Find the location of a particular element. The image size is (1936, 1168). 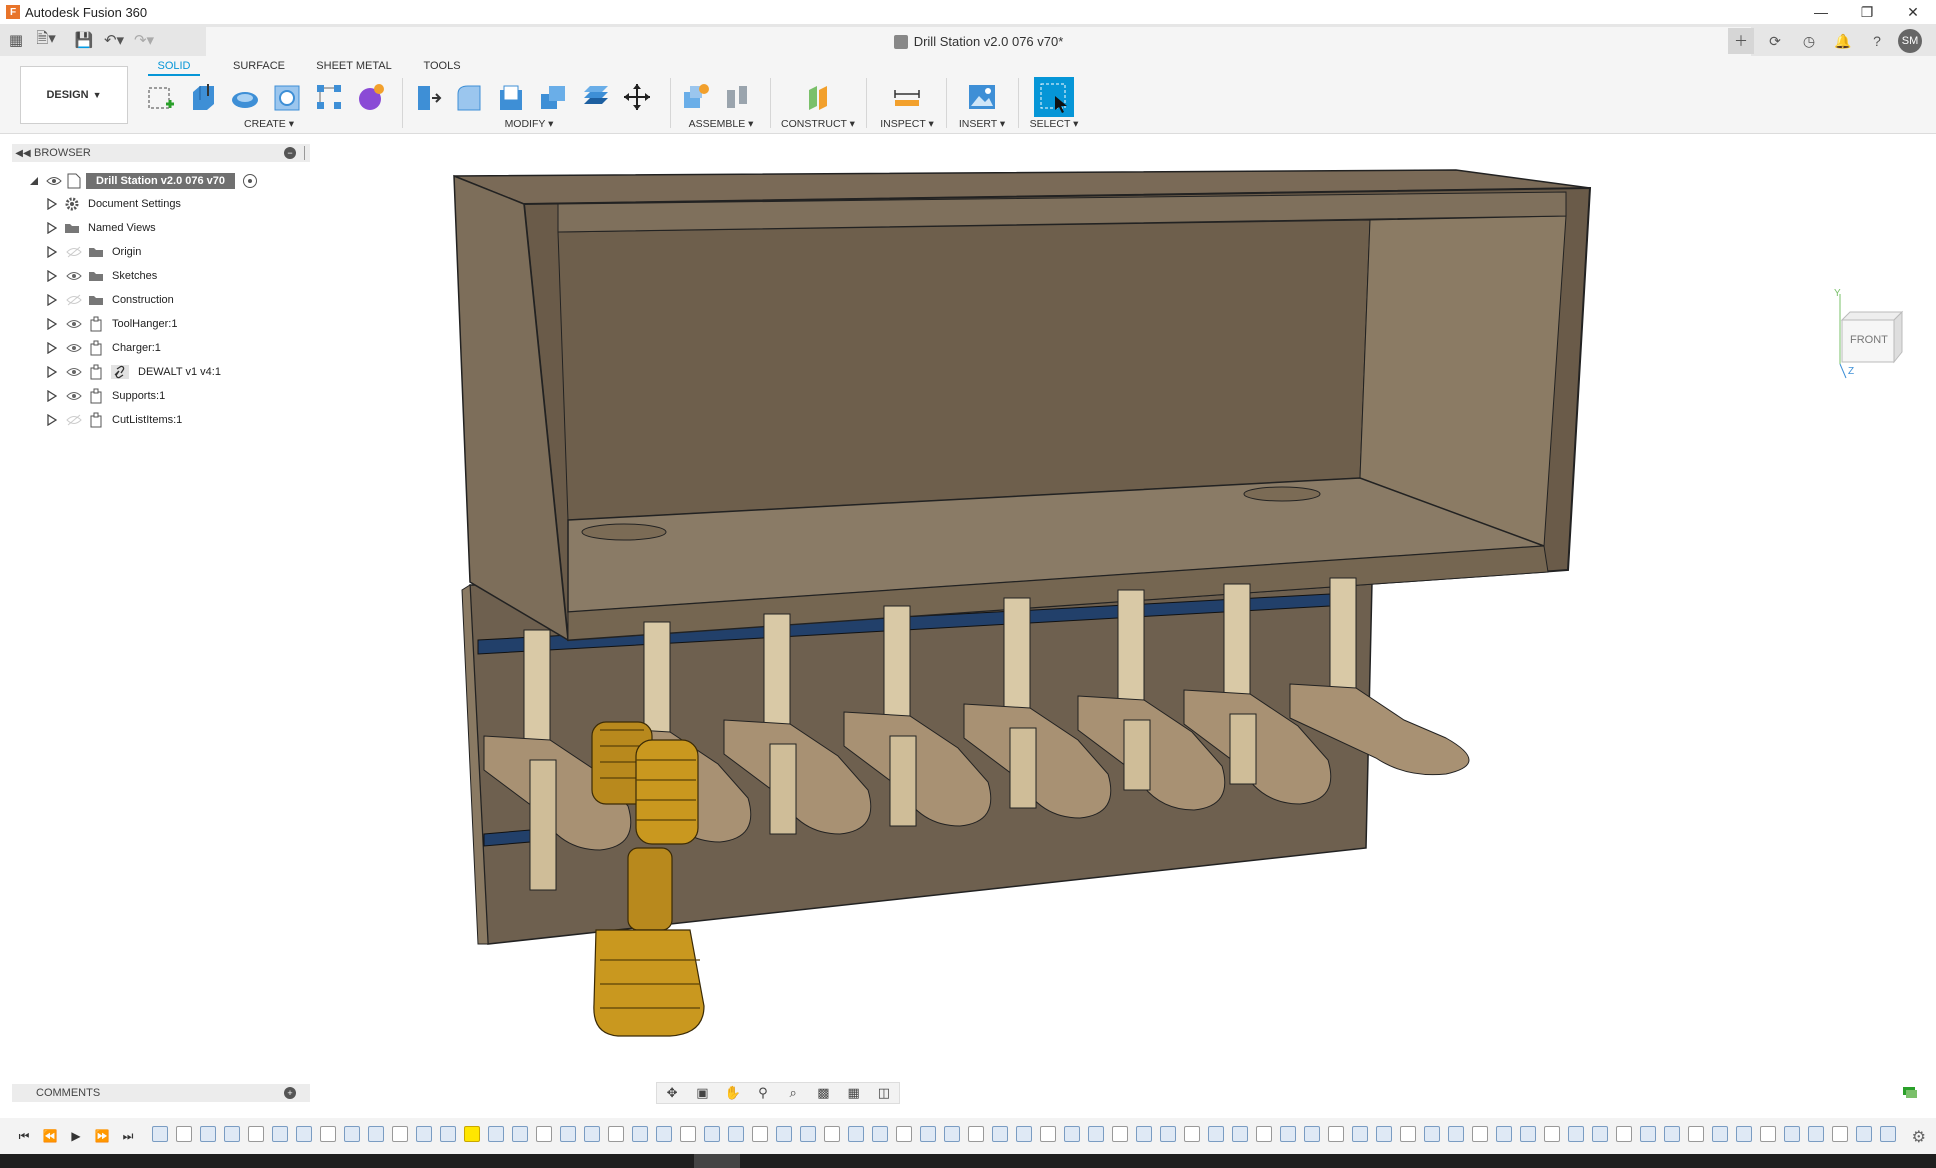

measure-icon is located at coordinates (907, 97).